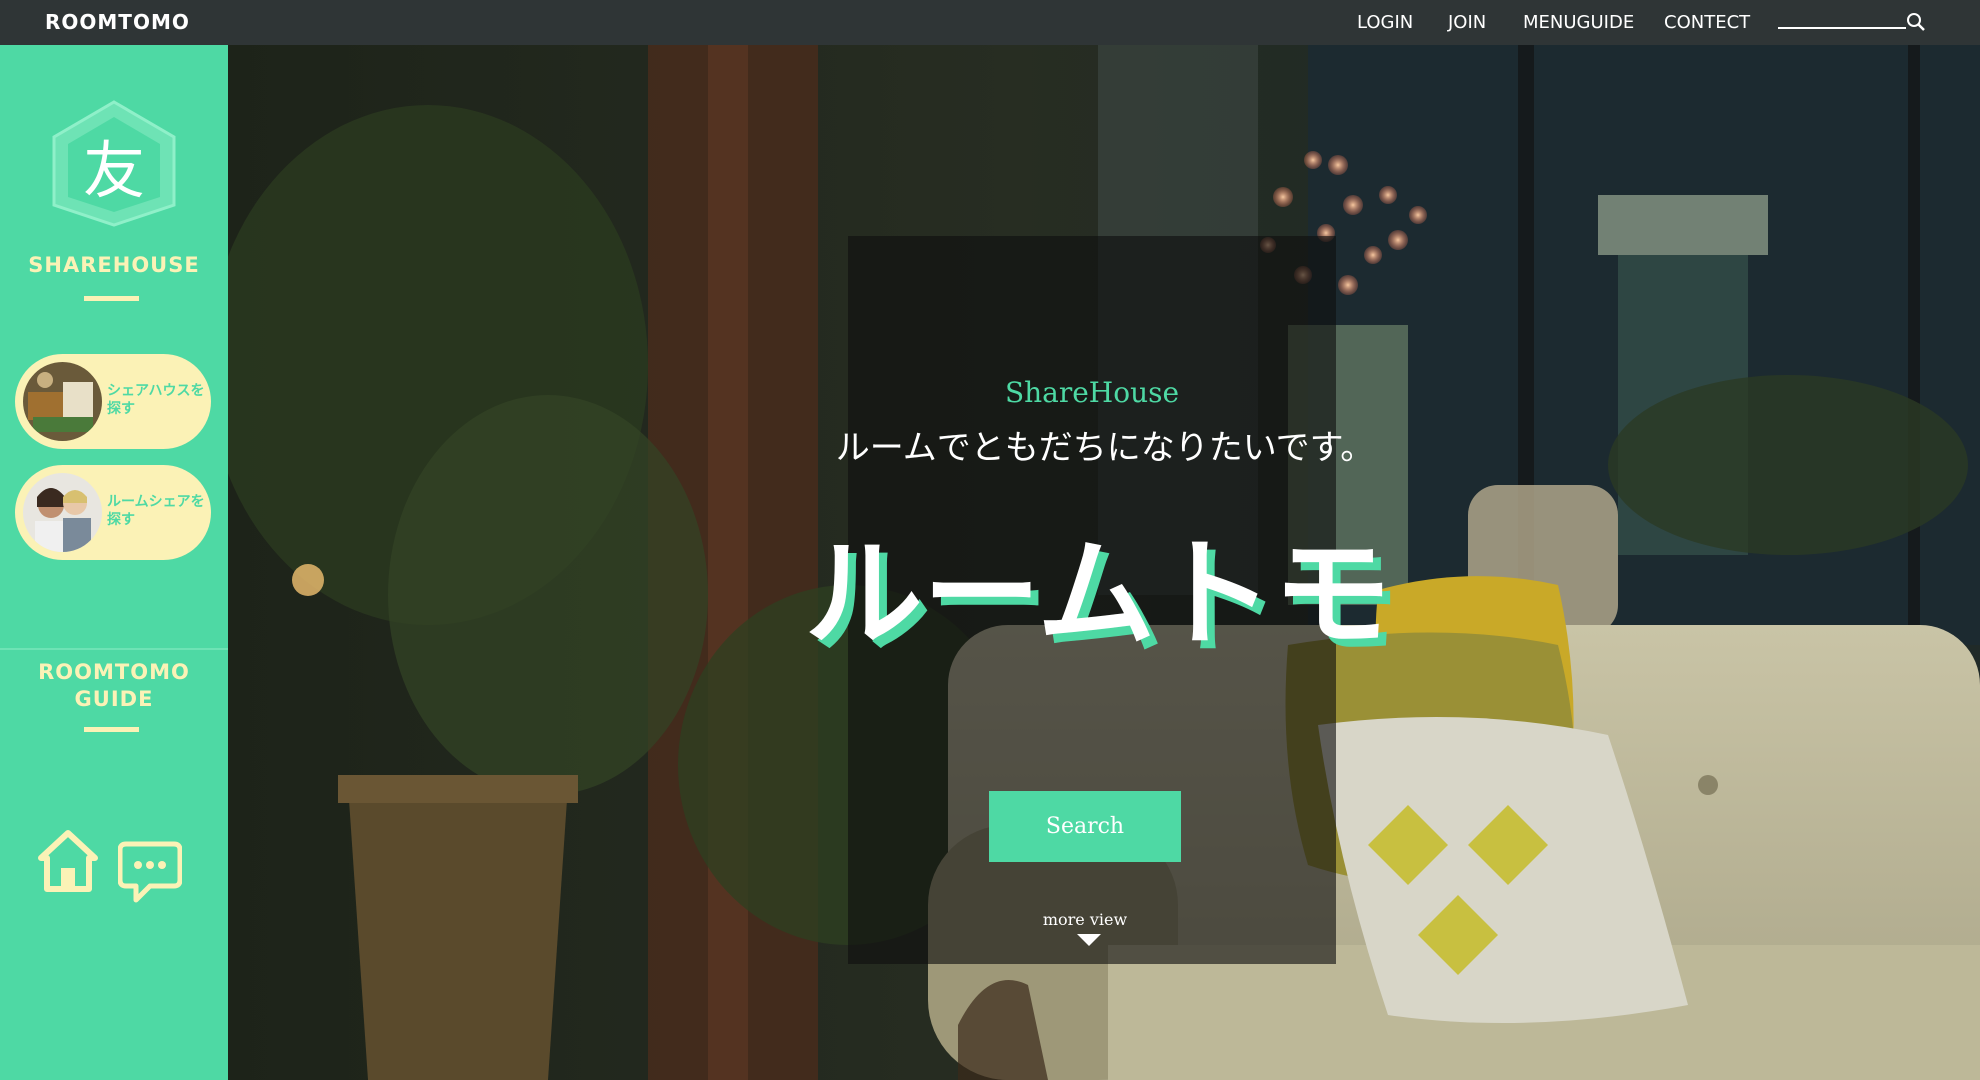  I want to click on chat-icon, so click(150, 872).